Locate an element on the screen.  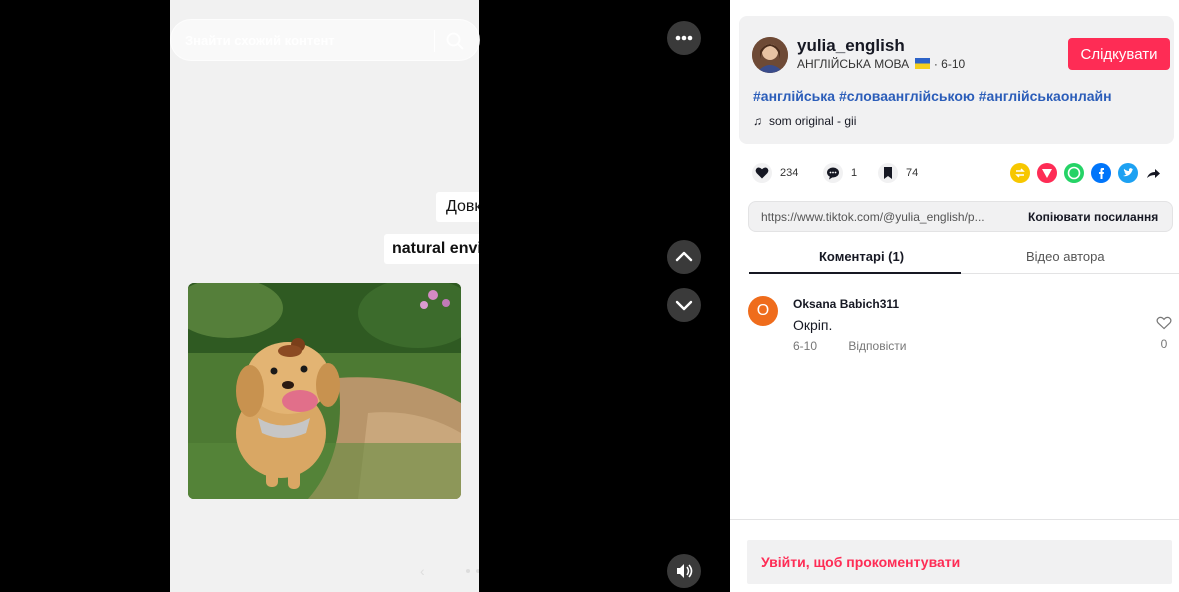
heart-outline-icon is located at coordinates (1164, 323).